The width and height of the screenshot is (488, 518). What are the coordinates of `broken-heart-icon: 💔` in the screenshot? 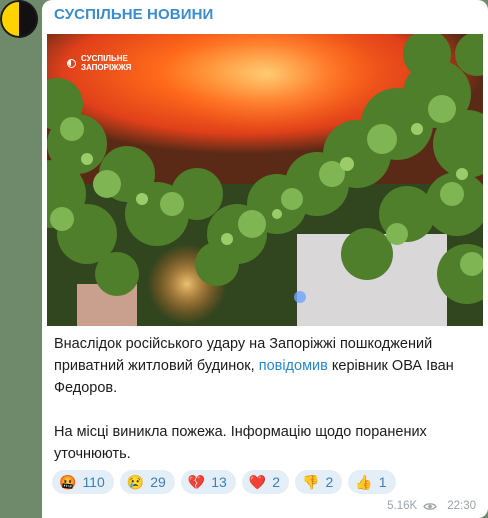 It's located at (196, 482).